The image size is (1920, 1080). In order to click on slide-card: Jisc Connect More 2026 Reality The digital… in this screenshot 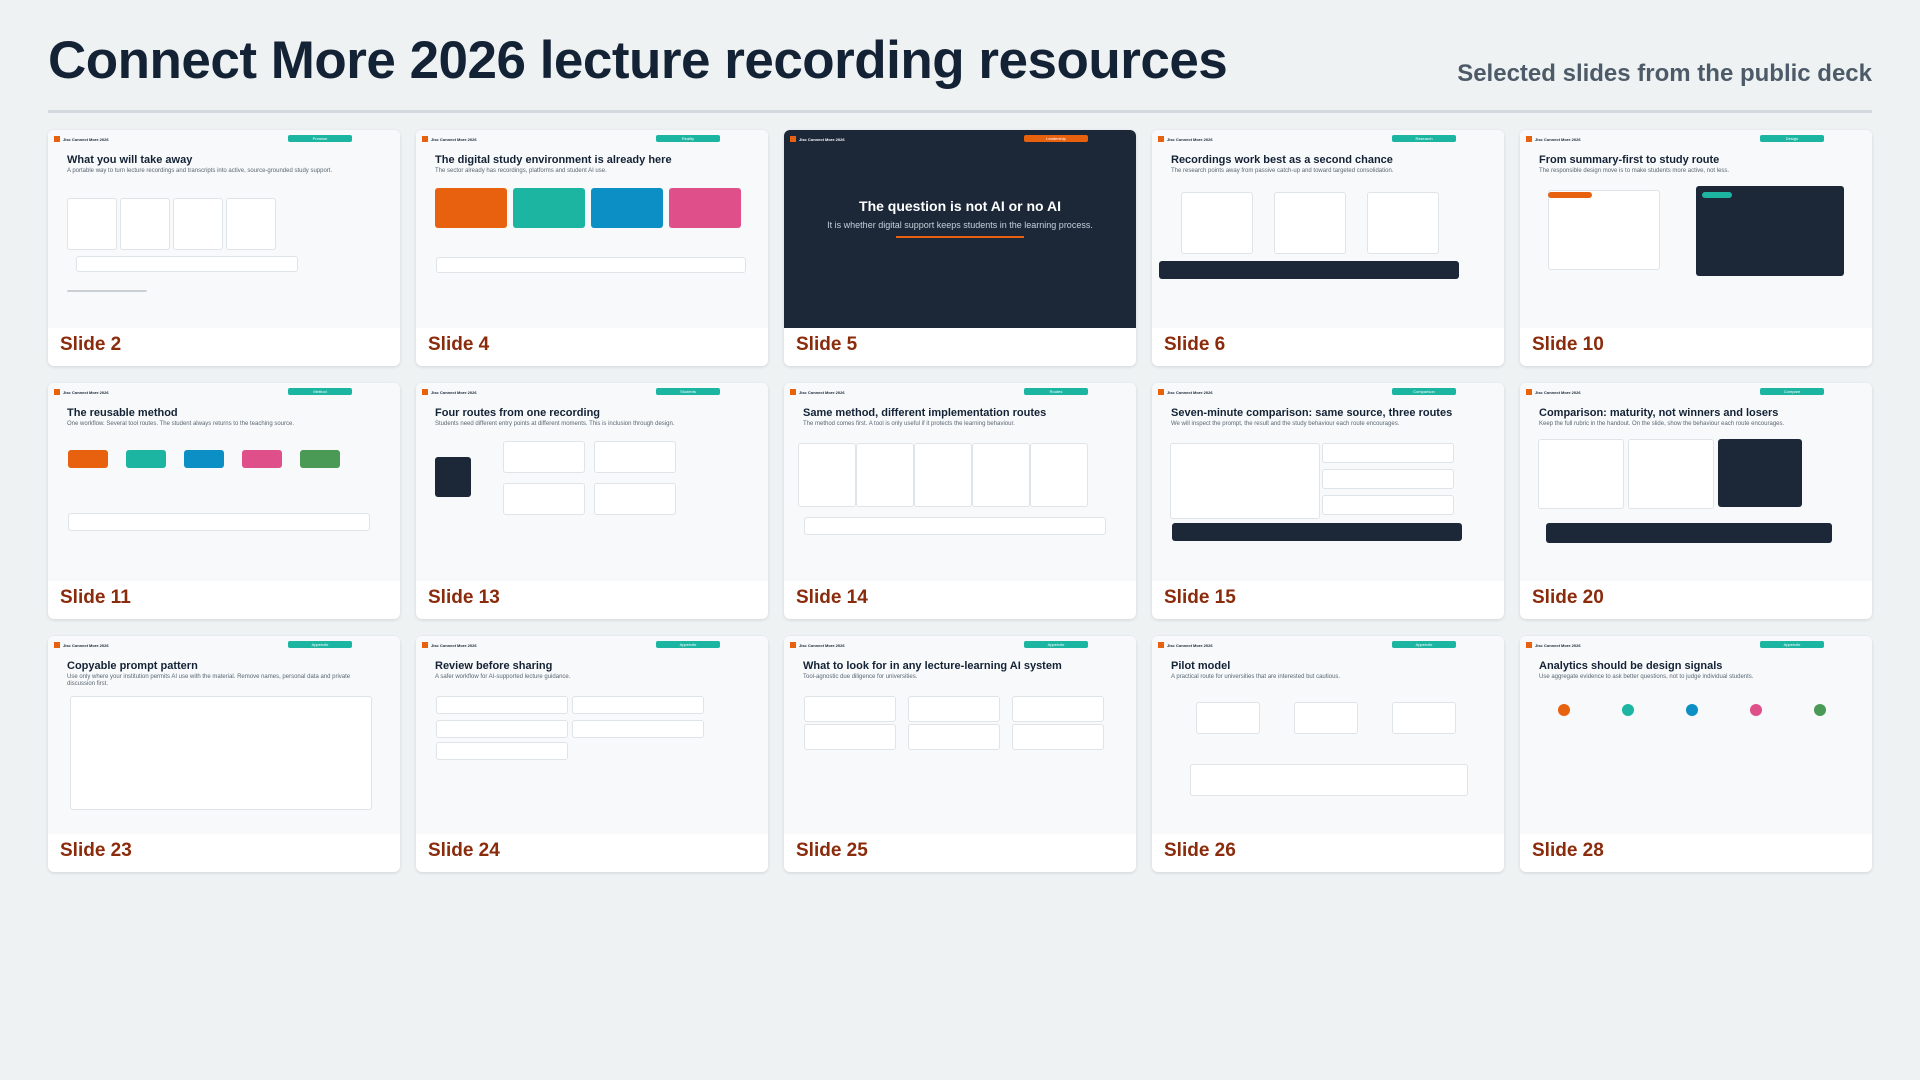, I will do `click(592, 248)`.